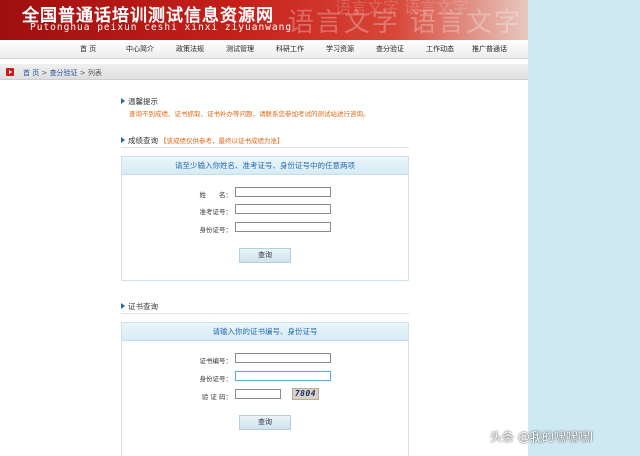 This screenshot has width=640, height=456. What do you see at coordinates (283, 209) in the screenshot?
I see `admission-number-input` at bounding box center [283, 209].